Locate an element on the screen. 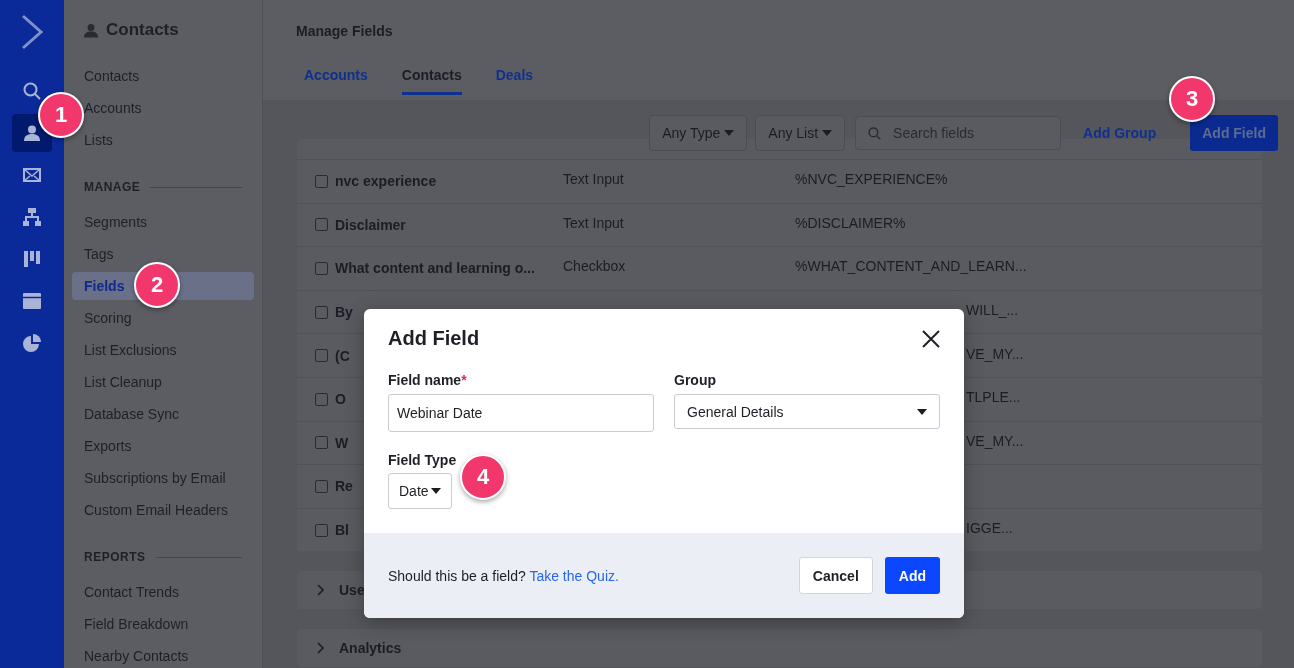 The image size is (1294, 668). field-name: By is located at coordinates (344, 312).